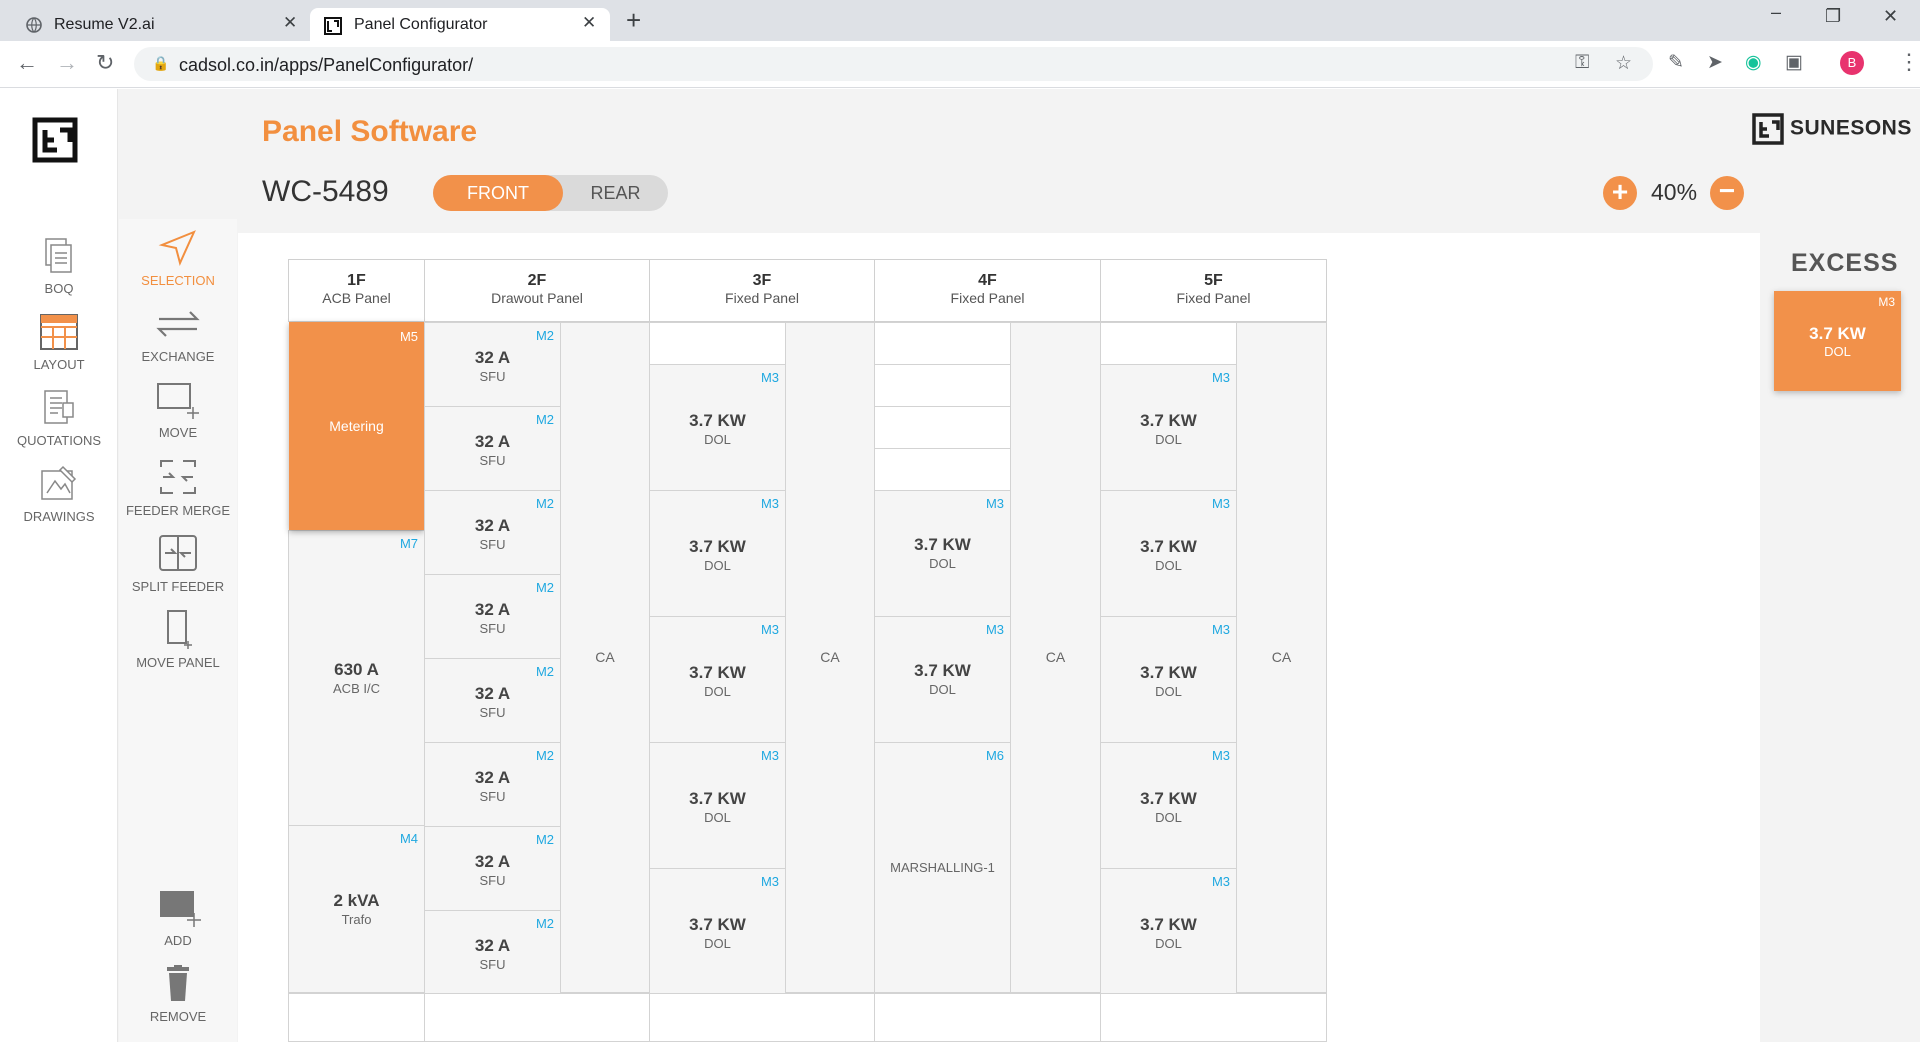 The width and height of the screenshot is (1920, 1042). I want to click on back-icon: ←, so click(27, 63).